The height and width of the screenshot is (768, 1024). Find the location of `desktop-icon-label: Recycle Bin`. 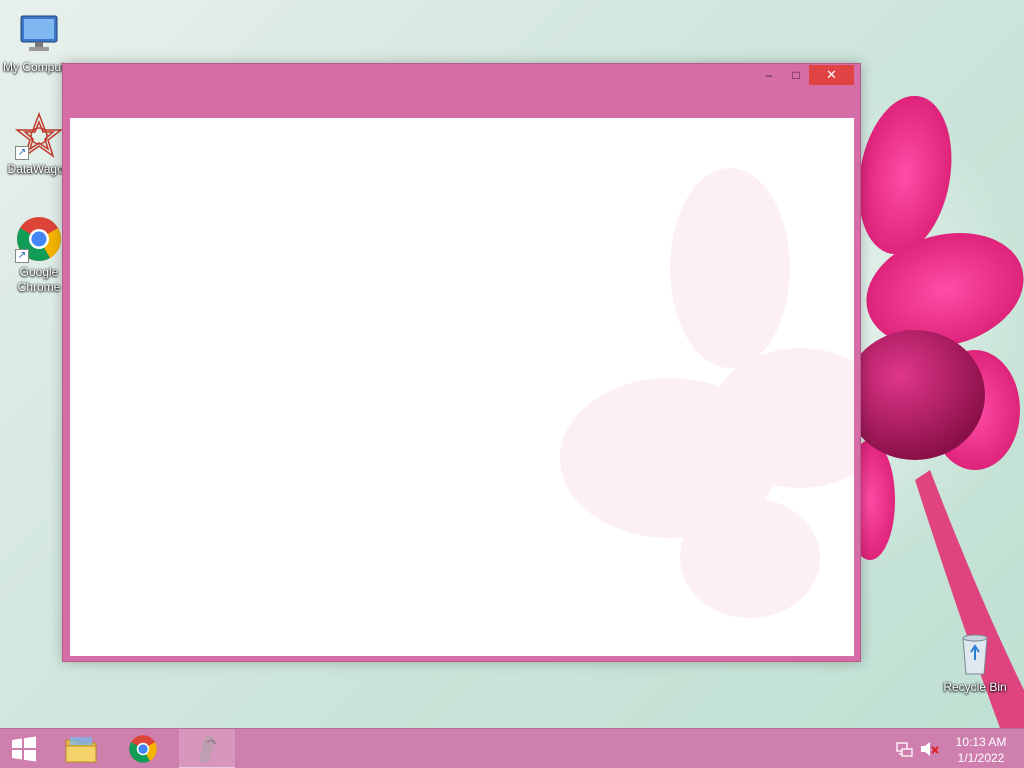

desktop-icon-label: Recycle Bin is located at coordinates (975, 687).